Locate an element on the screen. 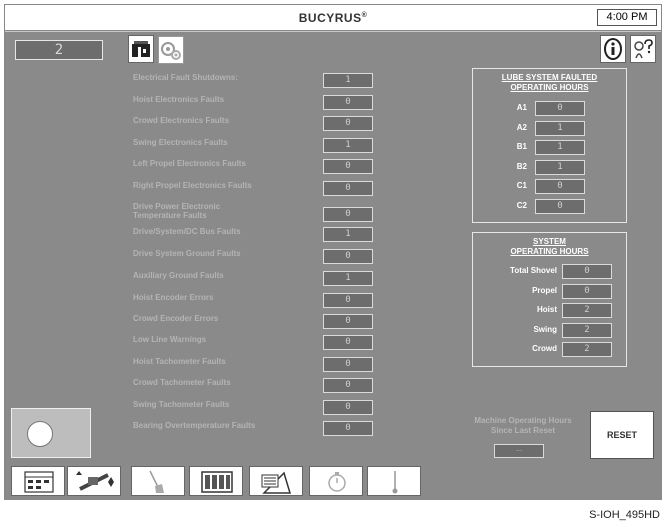  tab-gears is located at coordinates (171, 50).